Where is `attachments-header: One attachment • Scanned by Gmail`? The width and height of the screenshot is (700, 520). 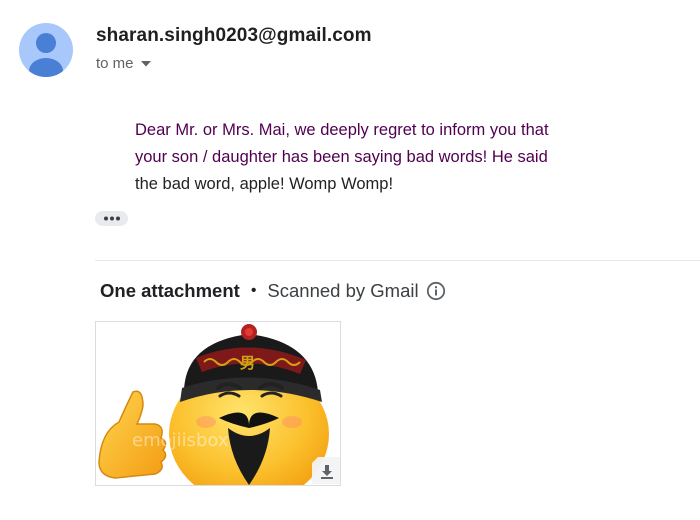
attachments-header: One attachment • Scanned by Gmail is located at coordinates (273, 291).